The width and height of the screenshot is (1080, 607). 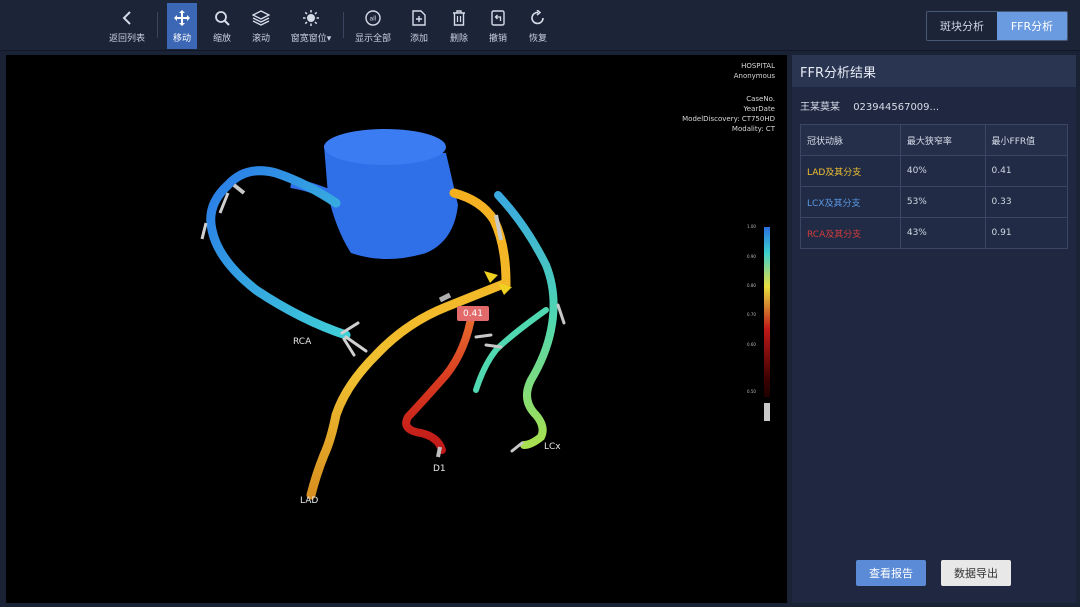 I want to click on move-tool-button: 移动, so click(x=182, y=26).